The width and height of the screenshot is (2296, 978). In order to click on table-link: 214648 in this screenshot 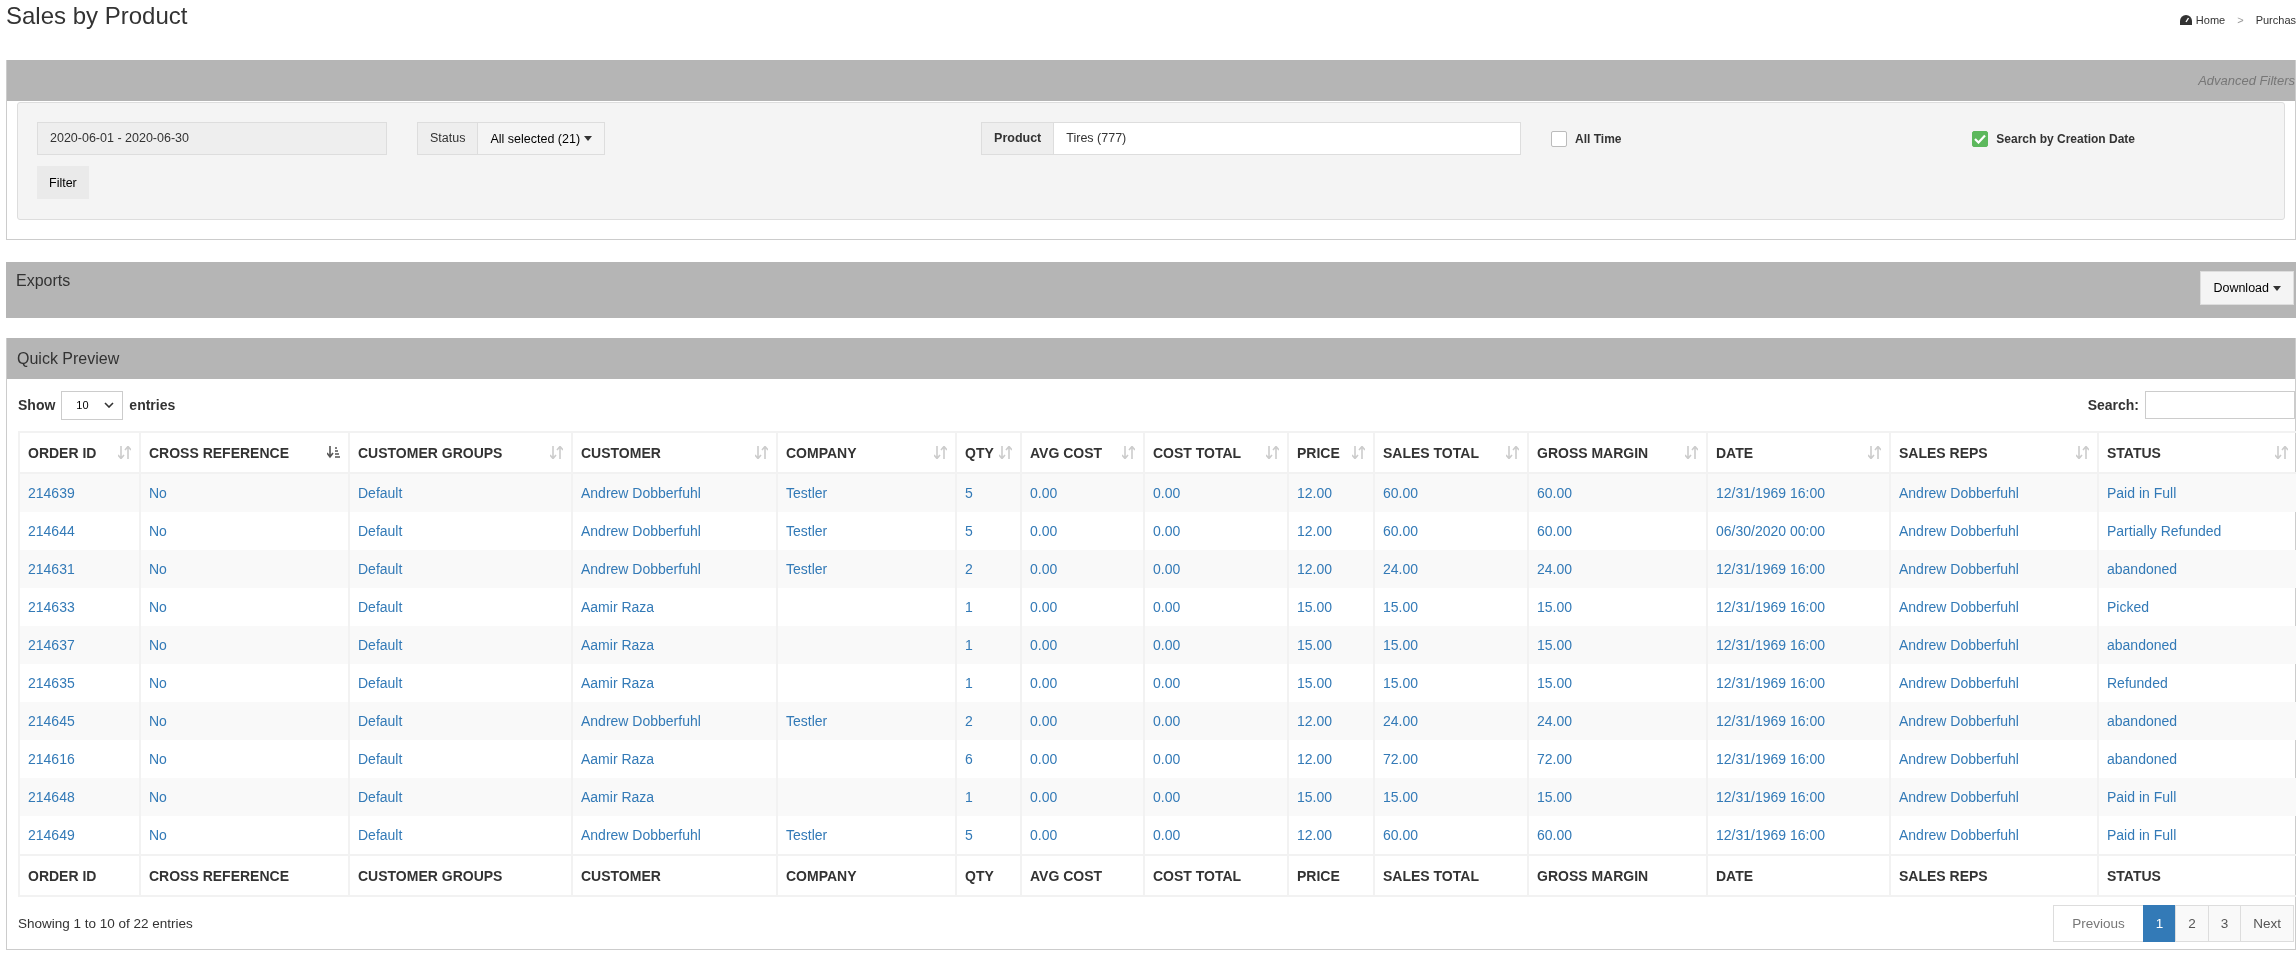, I will do `click(51, 797)`.